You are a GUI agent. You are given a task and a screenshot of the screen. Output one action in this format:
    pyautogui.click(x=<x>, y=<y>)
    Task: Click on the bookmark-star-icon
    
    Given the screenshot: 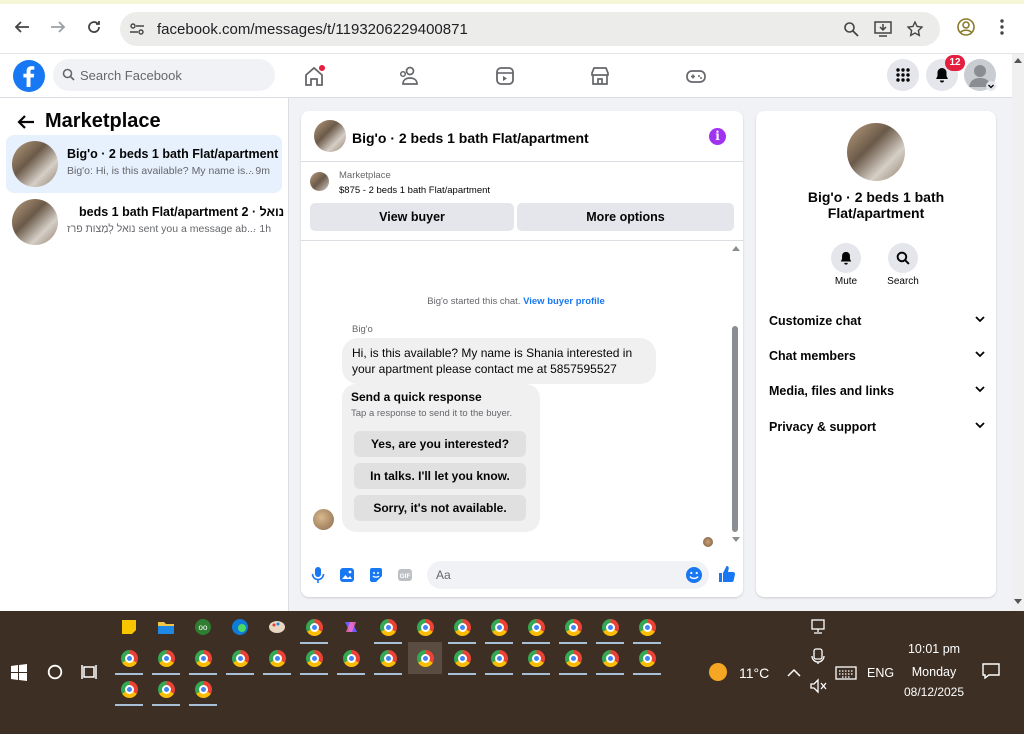 What is the action you would take?
    pyautogui.click(x=915, y=29)
    